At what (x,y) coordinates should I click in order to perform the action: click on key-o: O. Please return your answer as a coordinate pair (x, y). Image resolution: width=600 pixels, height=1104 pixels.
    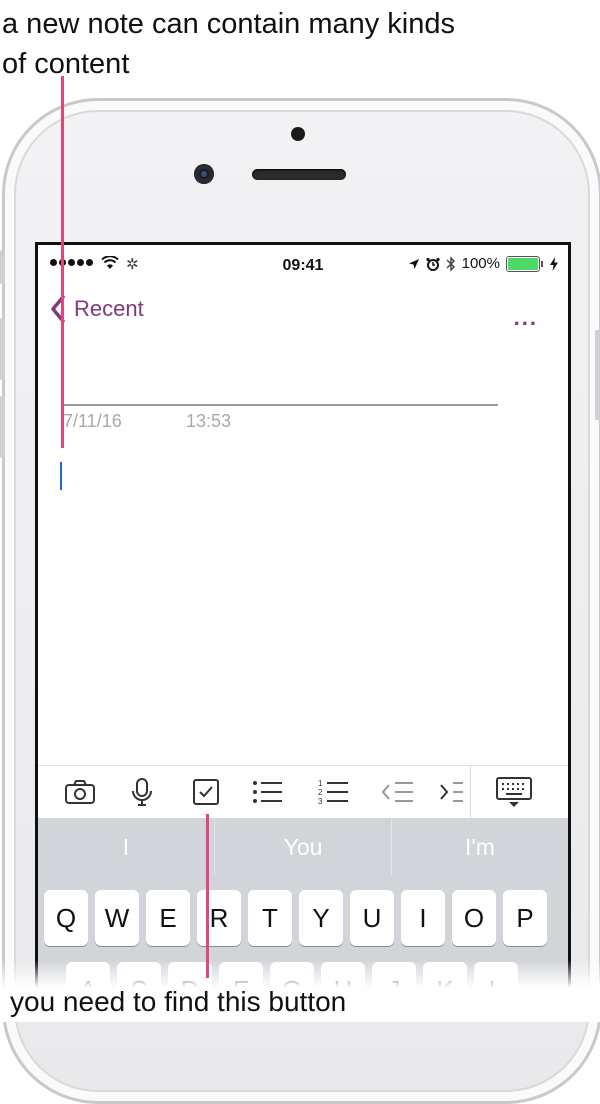
    Looking at the image, I should click on (474, 918).